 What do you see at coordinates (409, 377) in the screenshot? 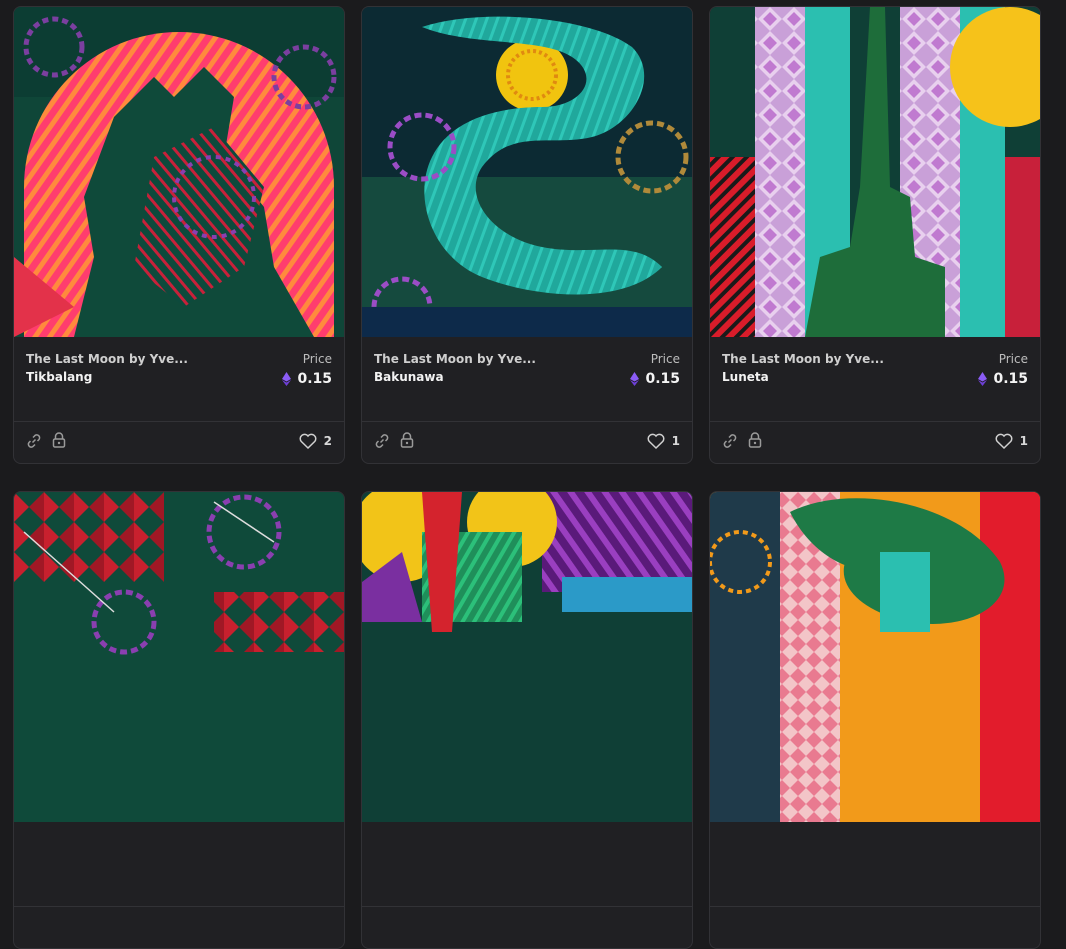
I see `nft-name: Bakunawa` at bounding box center [409, 377].